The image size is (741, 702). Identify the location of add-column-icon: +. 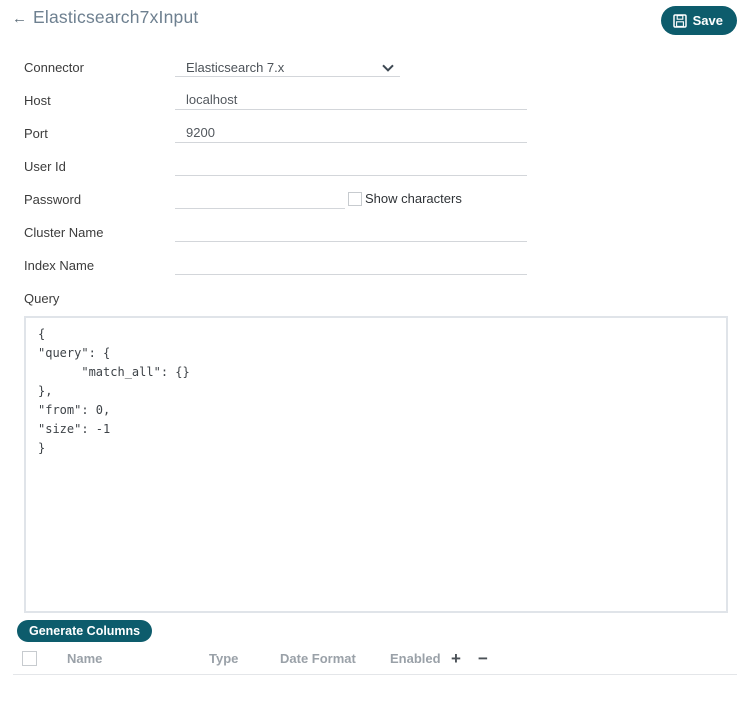
(456, 658).